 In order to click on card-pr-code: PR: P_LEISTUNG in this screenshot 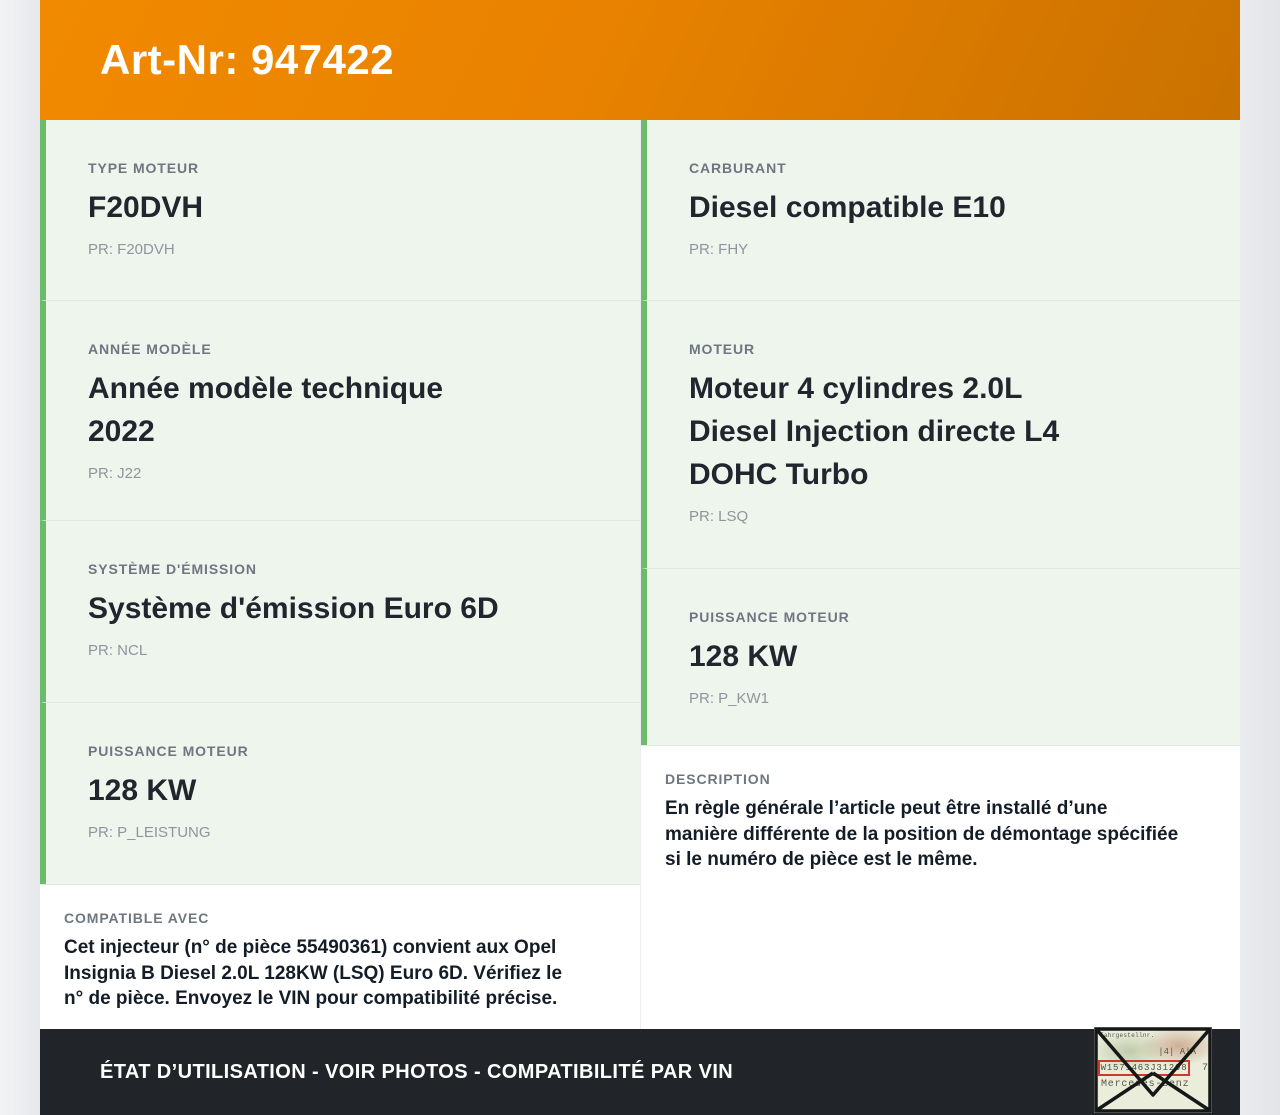, I will do `click(149, 832)`.